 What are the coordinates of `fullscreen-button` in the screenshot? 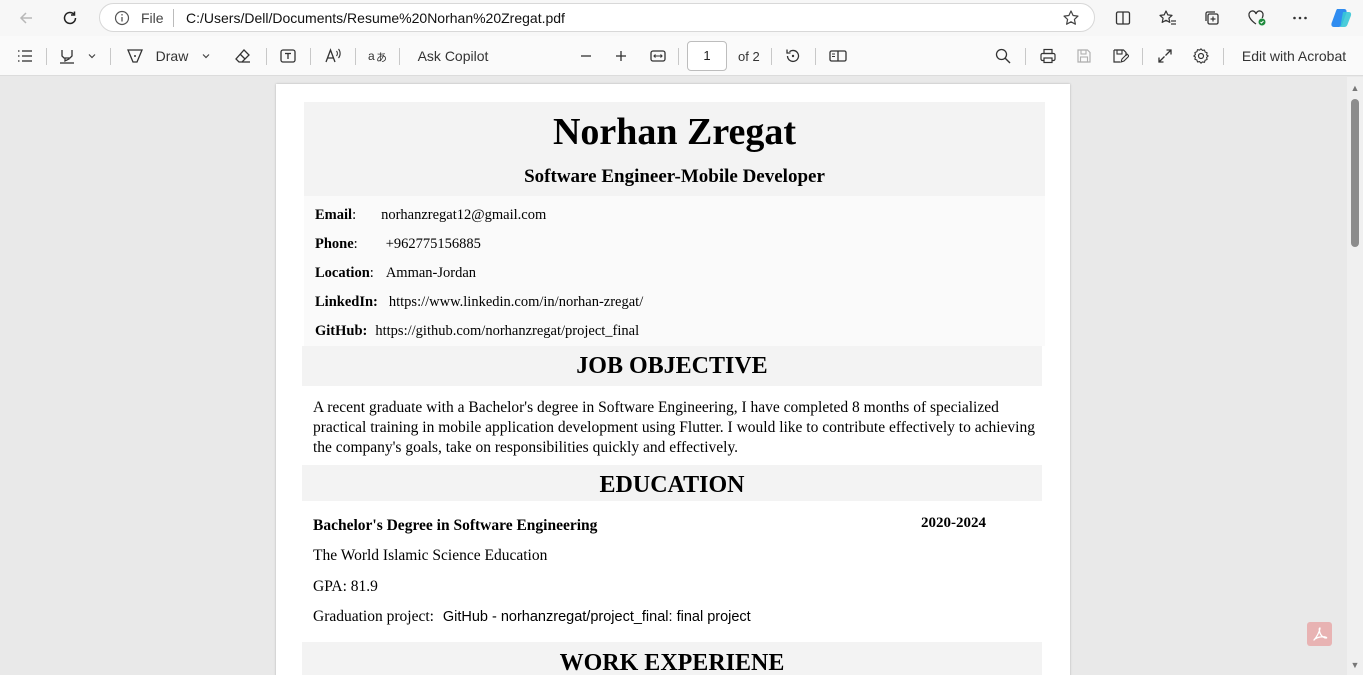 It's located at (1165, 56).